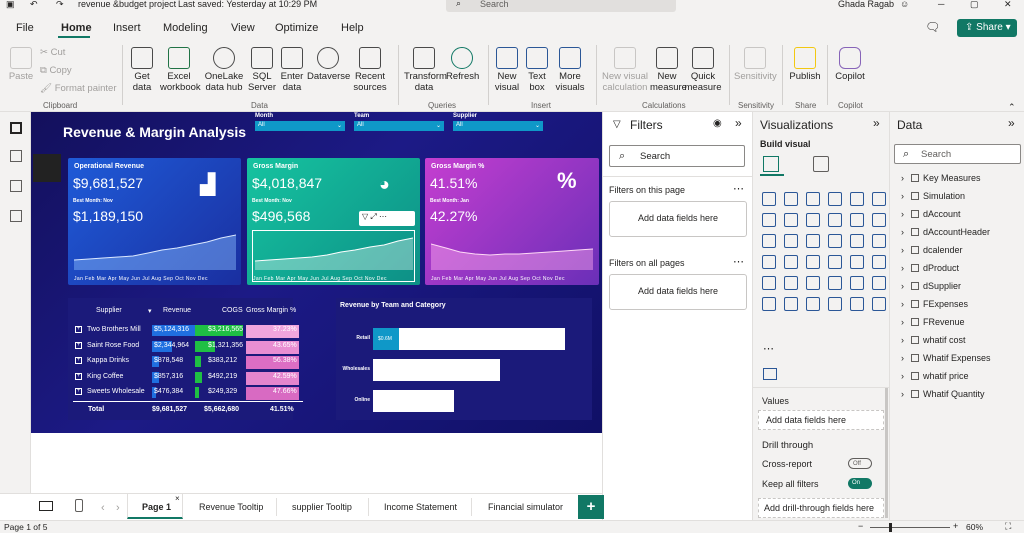  What do you see at coordinates (860, 526) in the screenshot?
I see `zoom-out-icon: −` at bounding box center [860, 526].